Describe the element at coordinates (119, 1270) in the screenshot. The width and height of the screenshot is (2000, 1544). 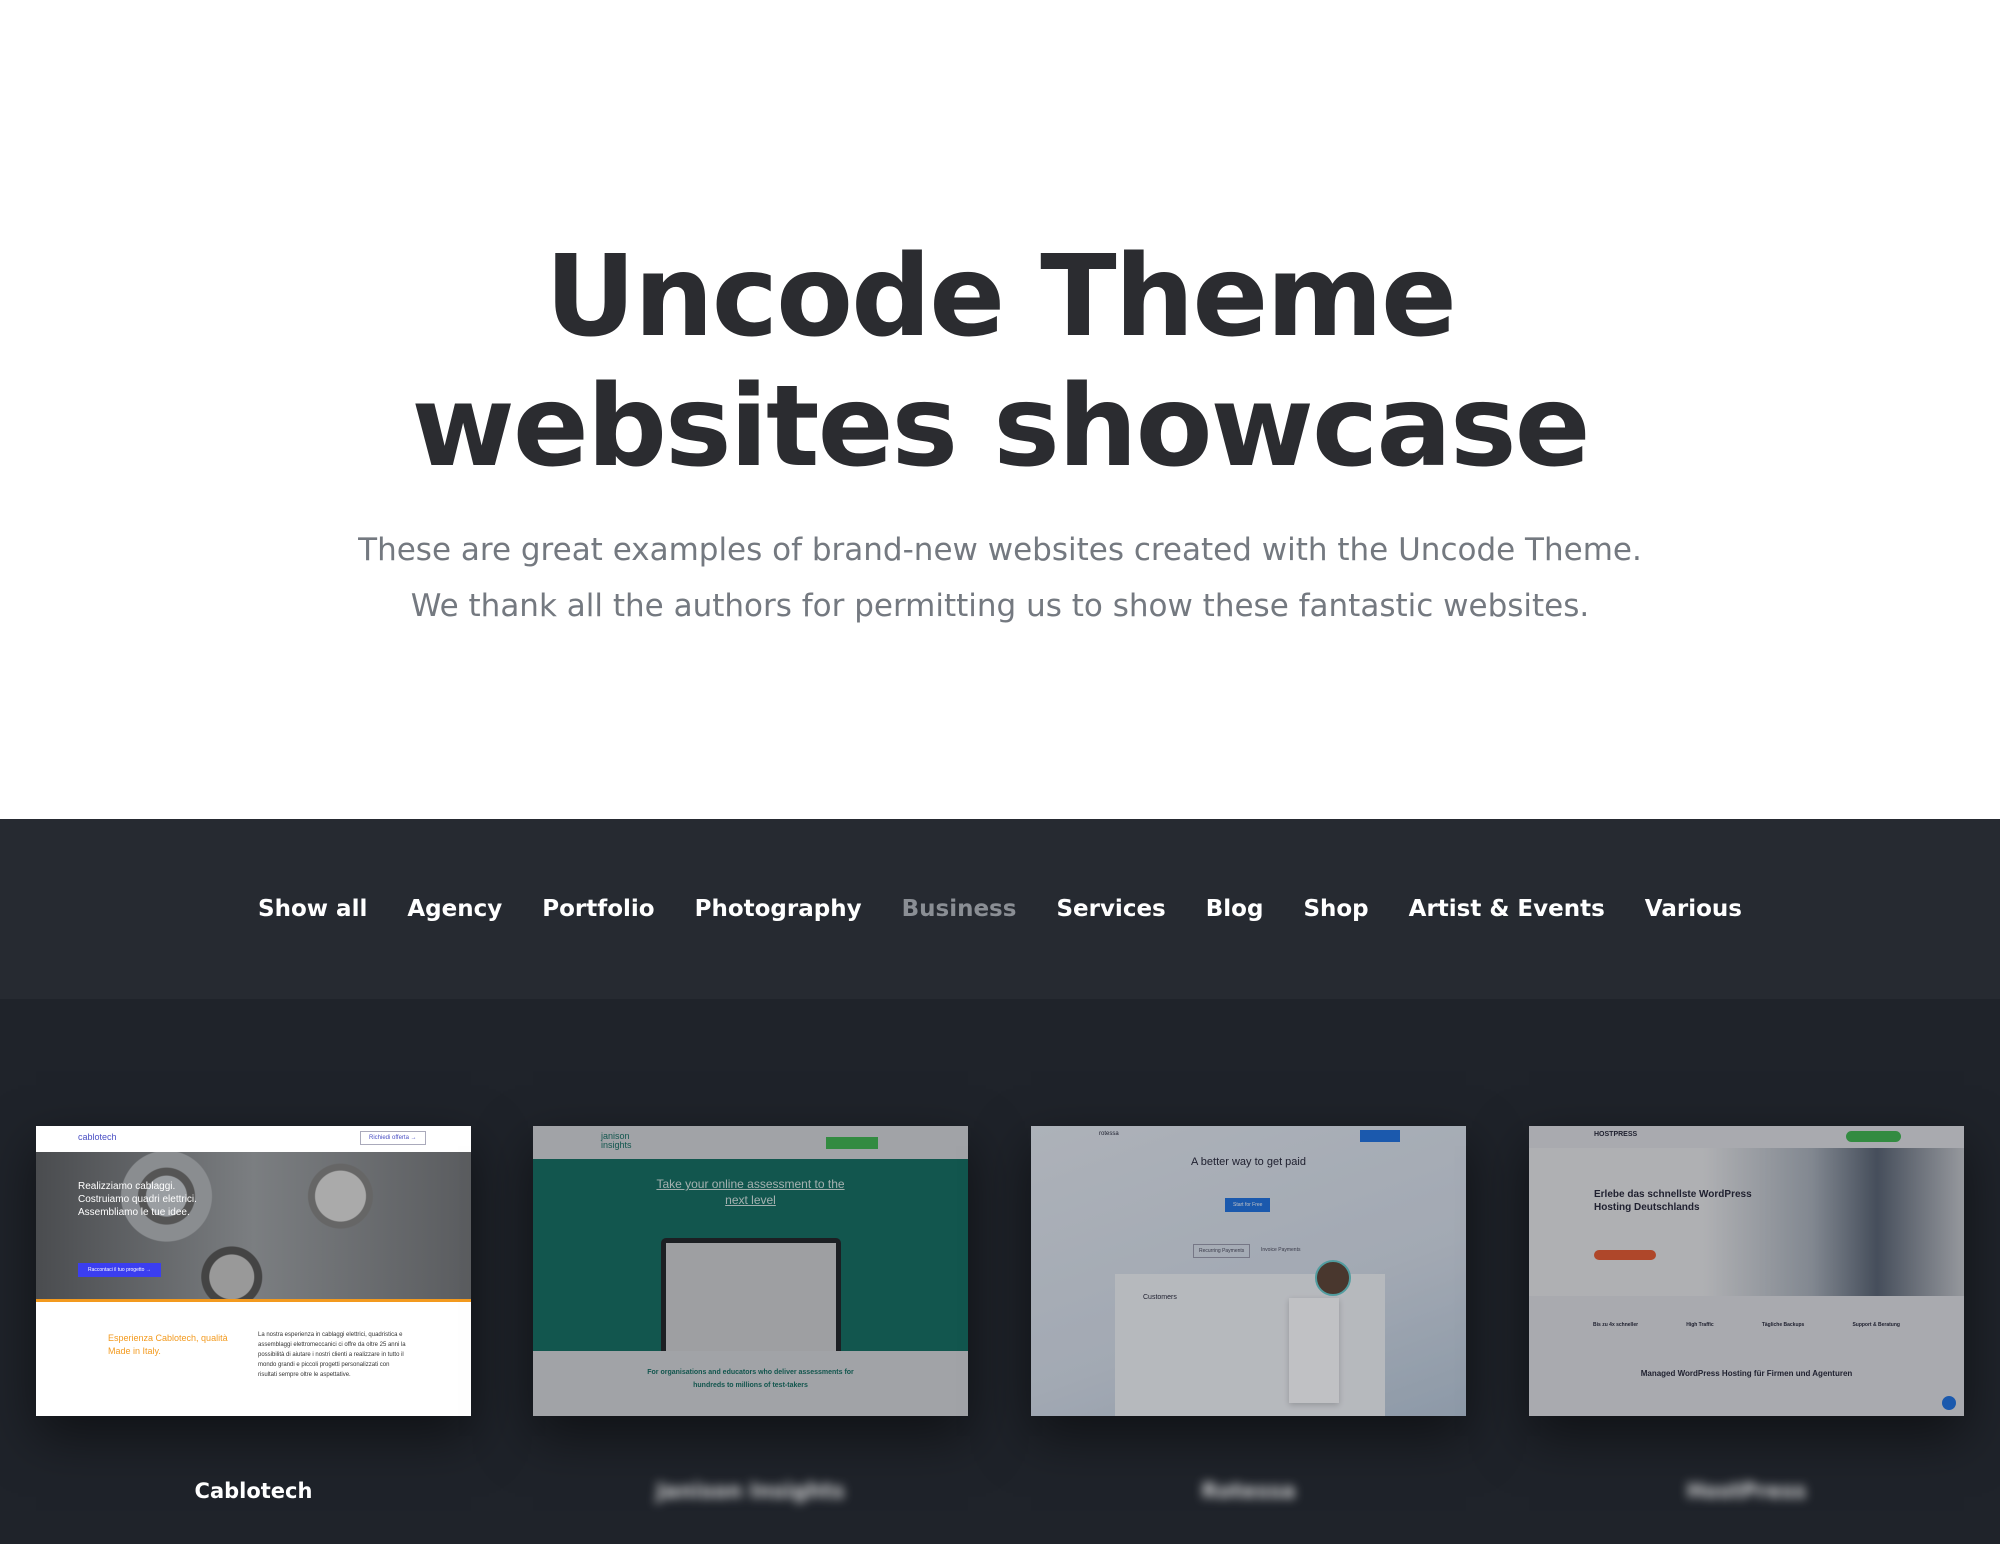
I see `site-button: Raccontaci il tuo progetto →` at that location.